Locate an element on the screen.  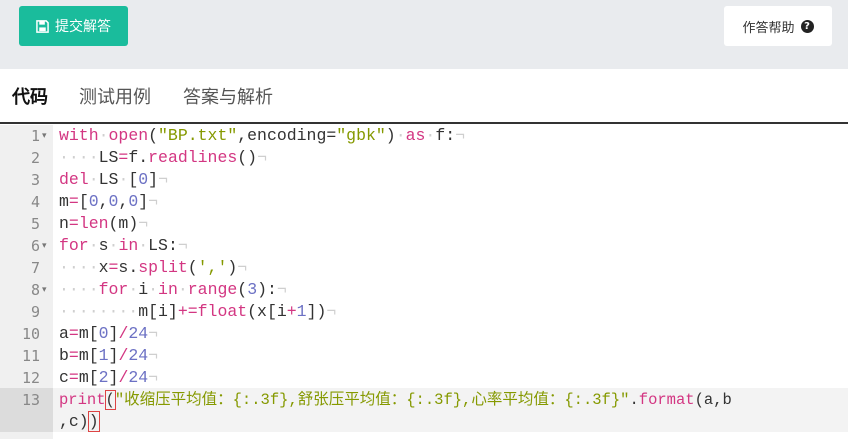
code-token: with is located at coordinates (79, 135).